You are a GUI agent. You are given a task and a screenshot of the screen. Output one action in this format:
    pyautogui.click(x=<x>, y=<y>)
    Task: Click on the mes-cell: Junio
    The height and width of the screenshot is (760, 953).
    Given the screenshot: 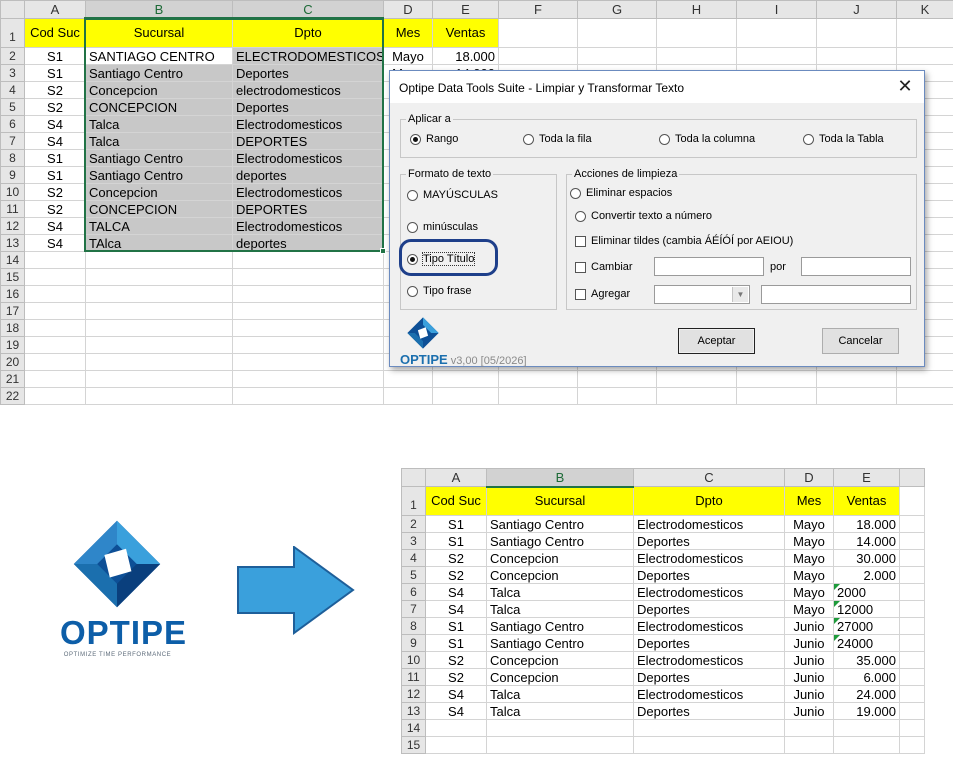 What is the action you would take?
    pyautogui.click(x=809, y=660)
    